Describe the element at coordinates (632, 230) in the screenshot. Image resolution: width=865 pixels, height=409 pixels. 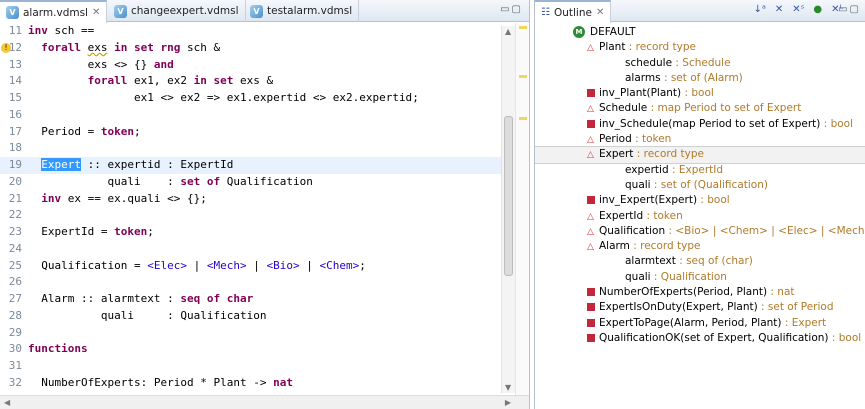
I see `outline-item-name: Qualification` at that location.